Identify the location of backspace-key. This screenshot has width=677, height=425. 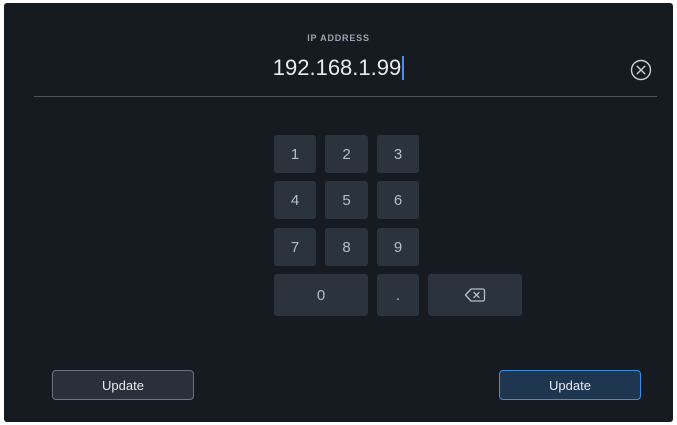
(475, 295).